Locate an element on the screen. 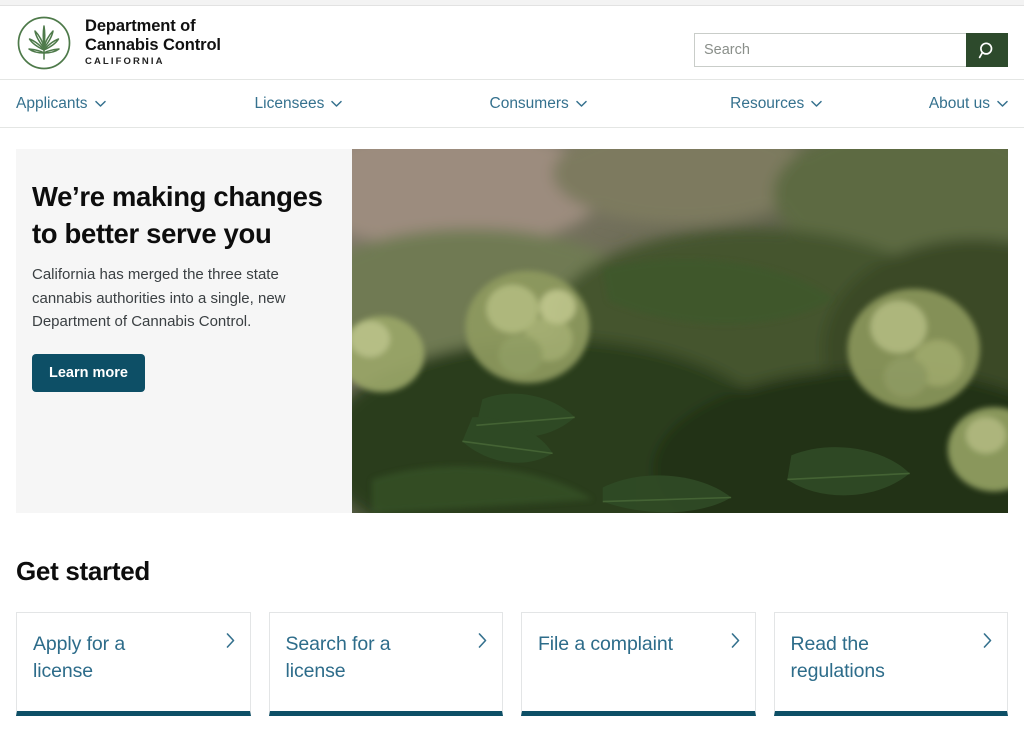  card-label: Read the regulations is located at coordinates (837, 657).